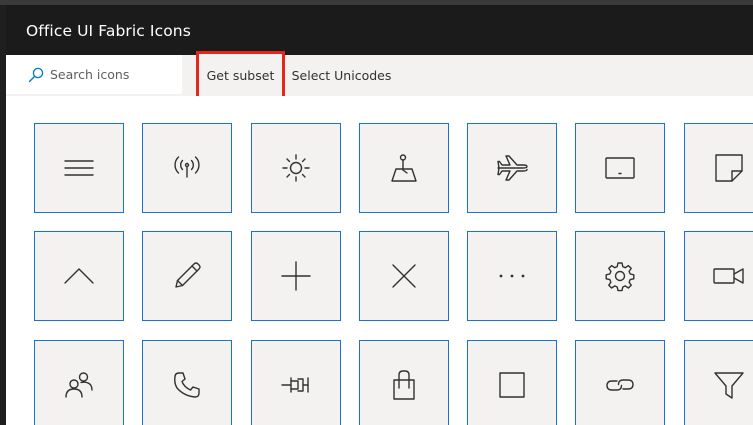  I want to click on app-header: Office UI Fabric Icons, so click(379, 30).